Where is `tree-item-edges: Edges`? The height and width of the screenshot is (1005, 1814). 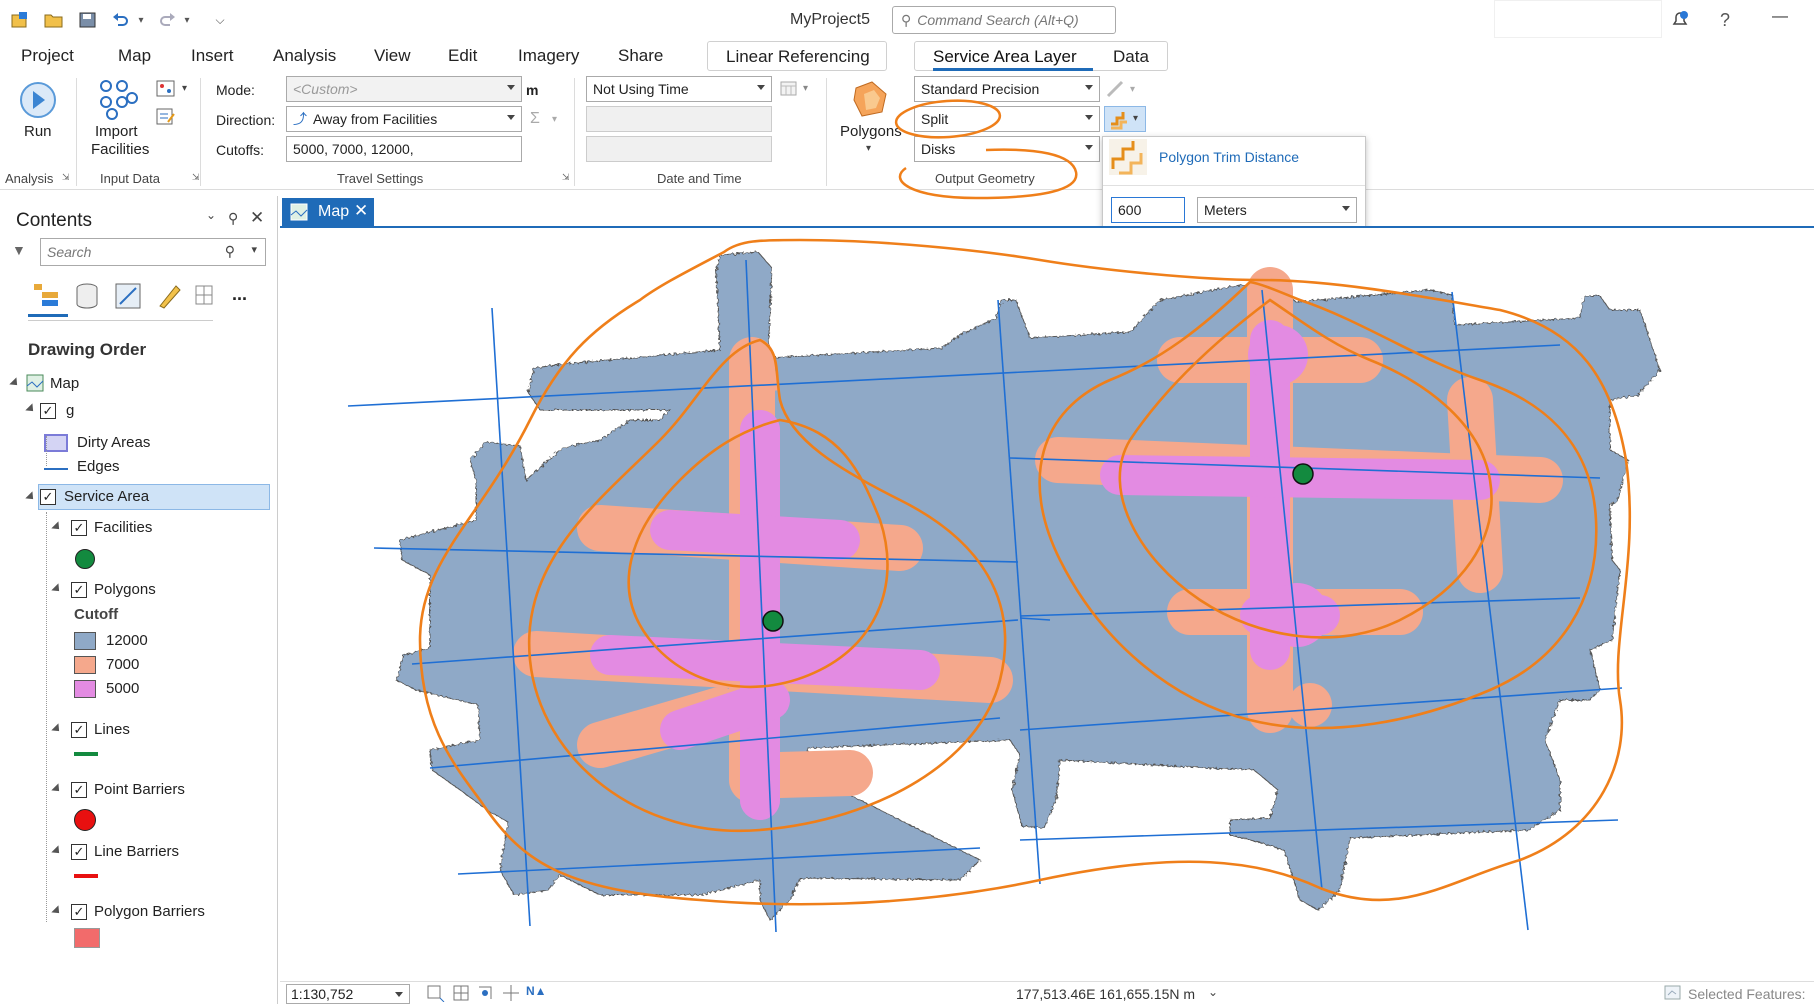 tree-item-edges: Edges is located at coordinates (98, 466).